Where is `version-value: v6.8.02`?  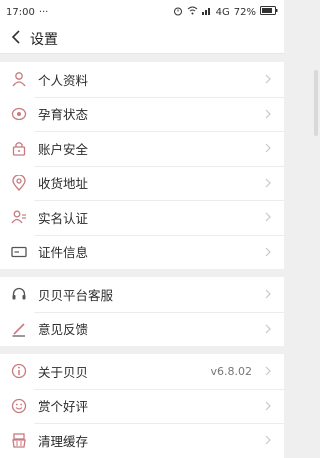 version-value: v6.8.02 is located at coordinates (231, 371).